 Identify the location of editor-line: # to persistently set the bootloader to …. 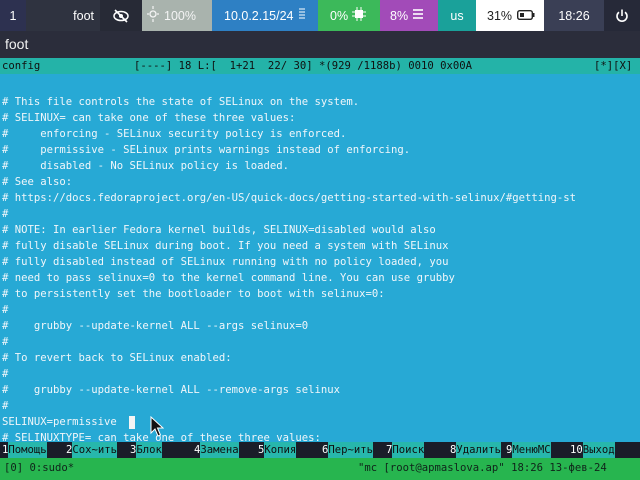
(193, 294).